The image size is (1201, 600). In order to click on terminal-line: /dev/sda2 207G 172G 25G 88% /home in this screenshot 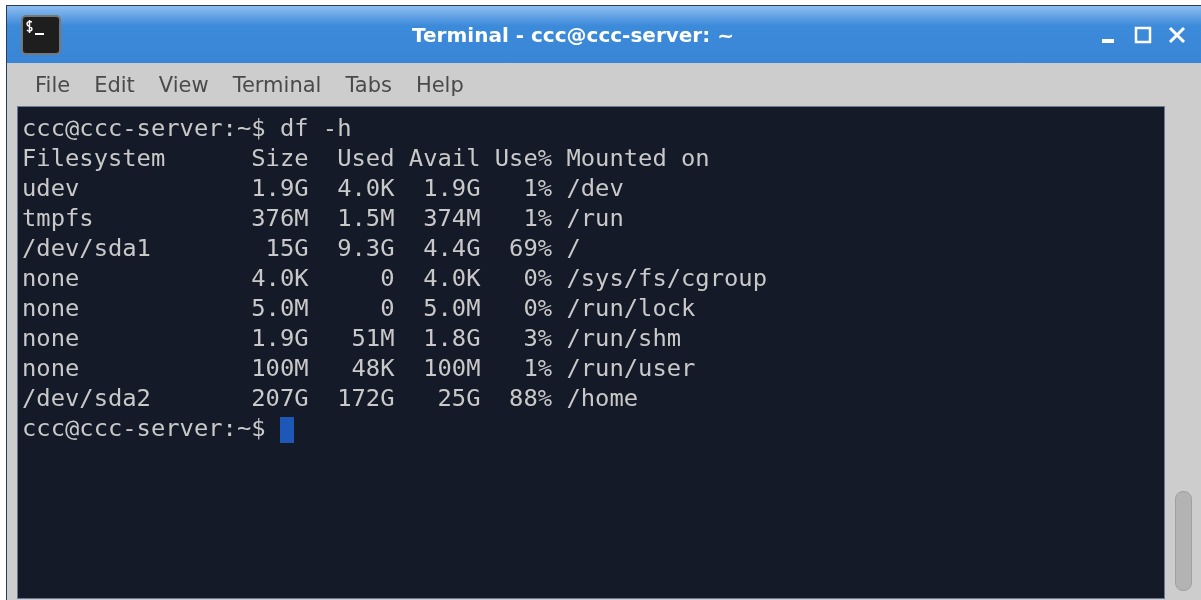, I will do `click(331, 398)`.